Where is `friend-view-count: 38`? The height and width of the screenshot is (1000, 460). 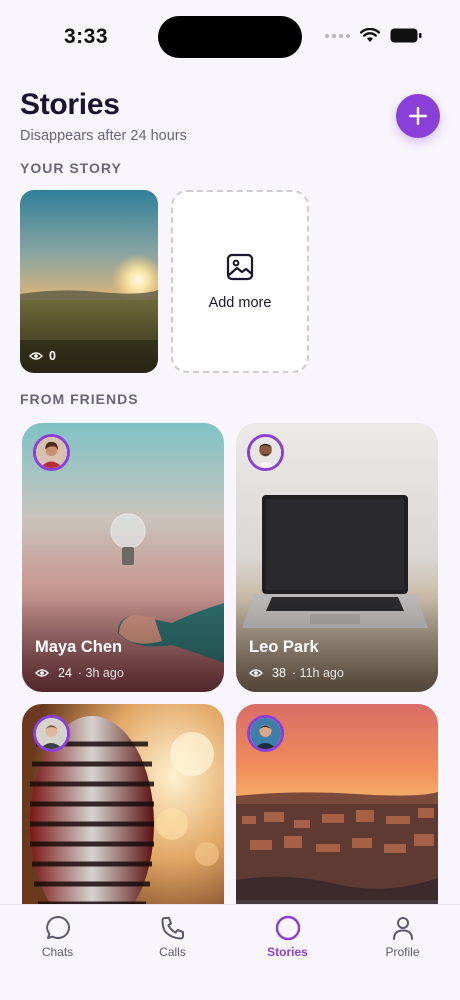 friend-view-count: 38 is located at coordinates (279, 673).